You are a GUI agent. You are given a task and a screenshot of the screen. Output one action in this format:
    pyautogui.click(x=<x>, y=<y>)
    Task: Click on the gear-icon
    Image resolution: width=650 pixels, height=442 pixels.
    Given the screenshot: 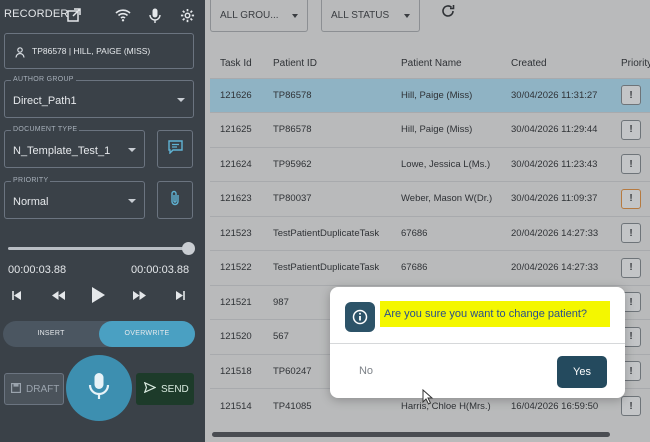 What is the action you would take?
    pyautogui.click(x=187, y=15)
    